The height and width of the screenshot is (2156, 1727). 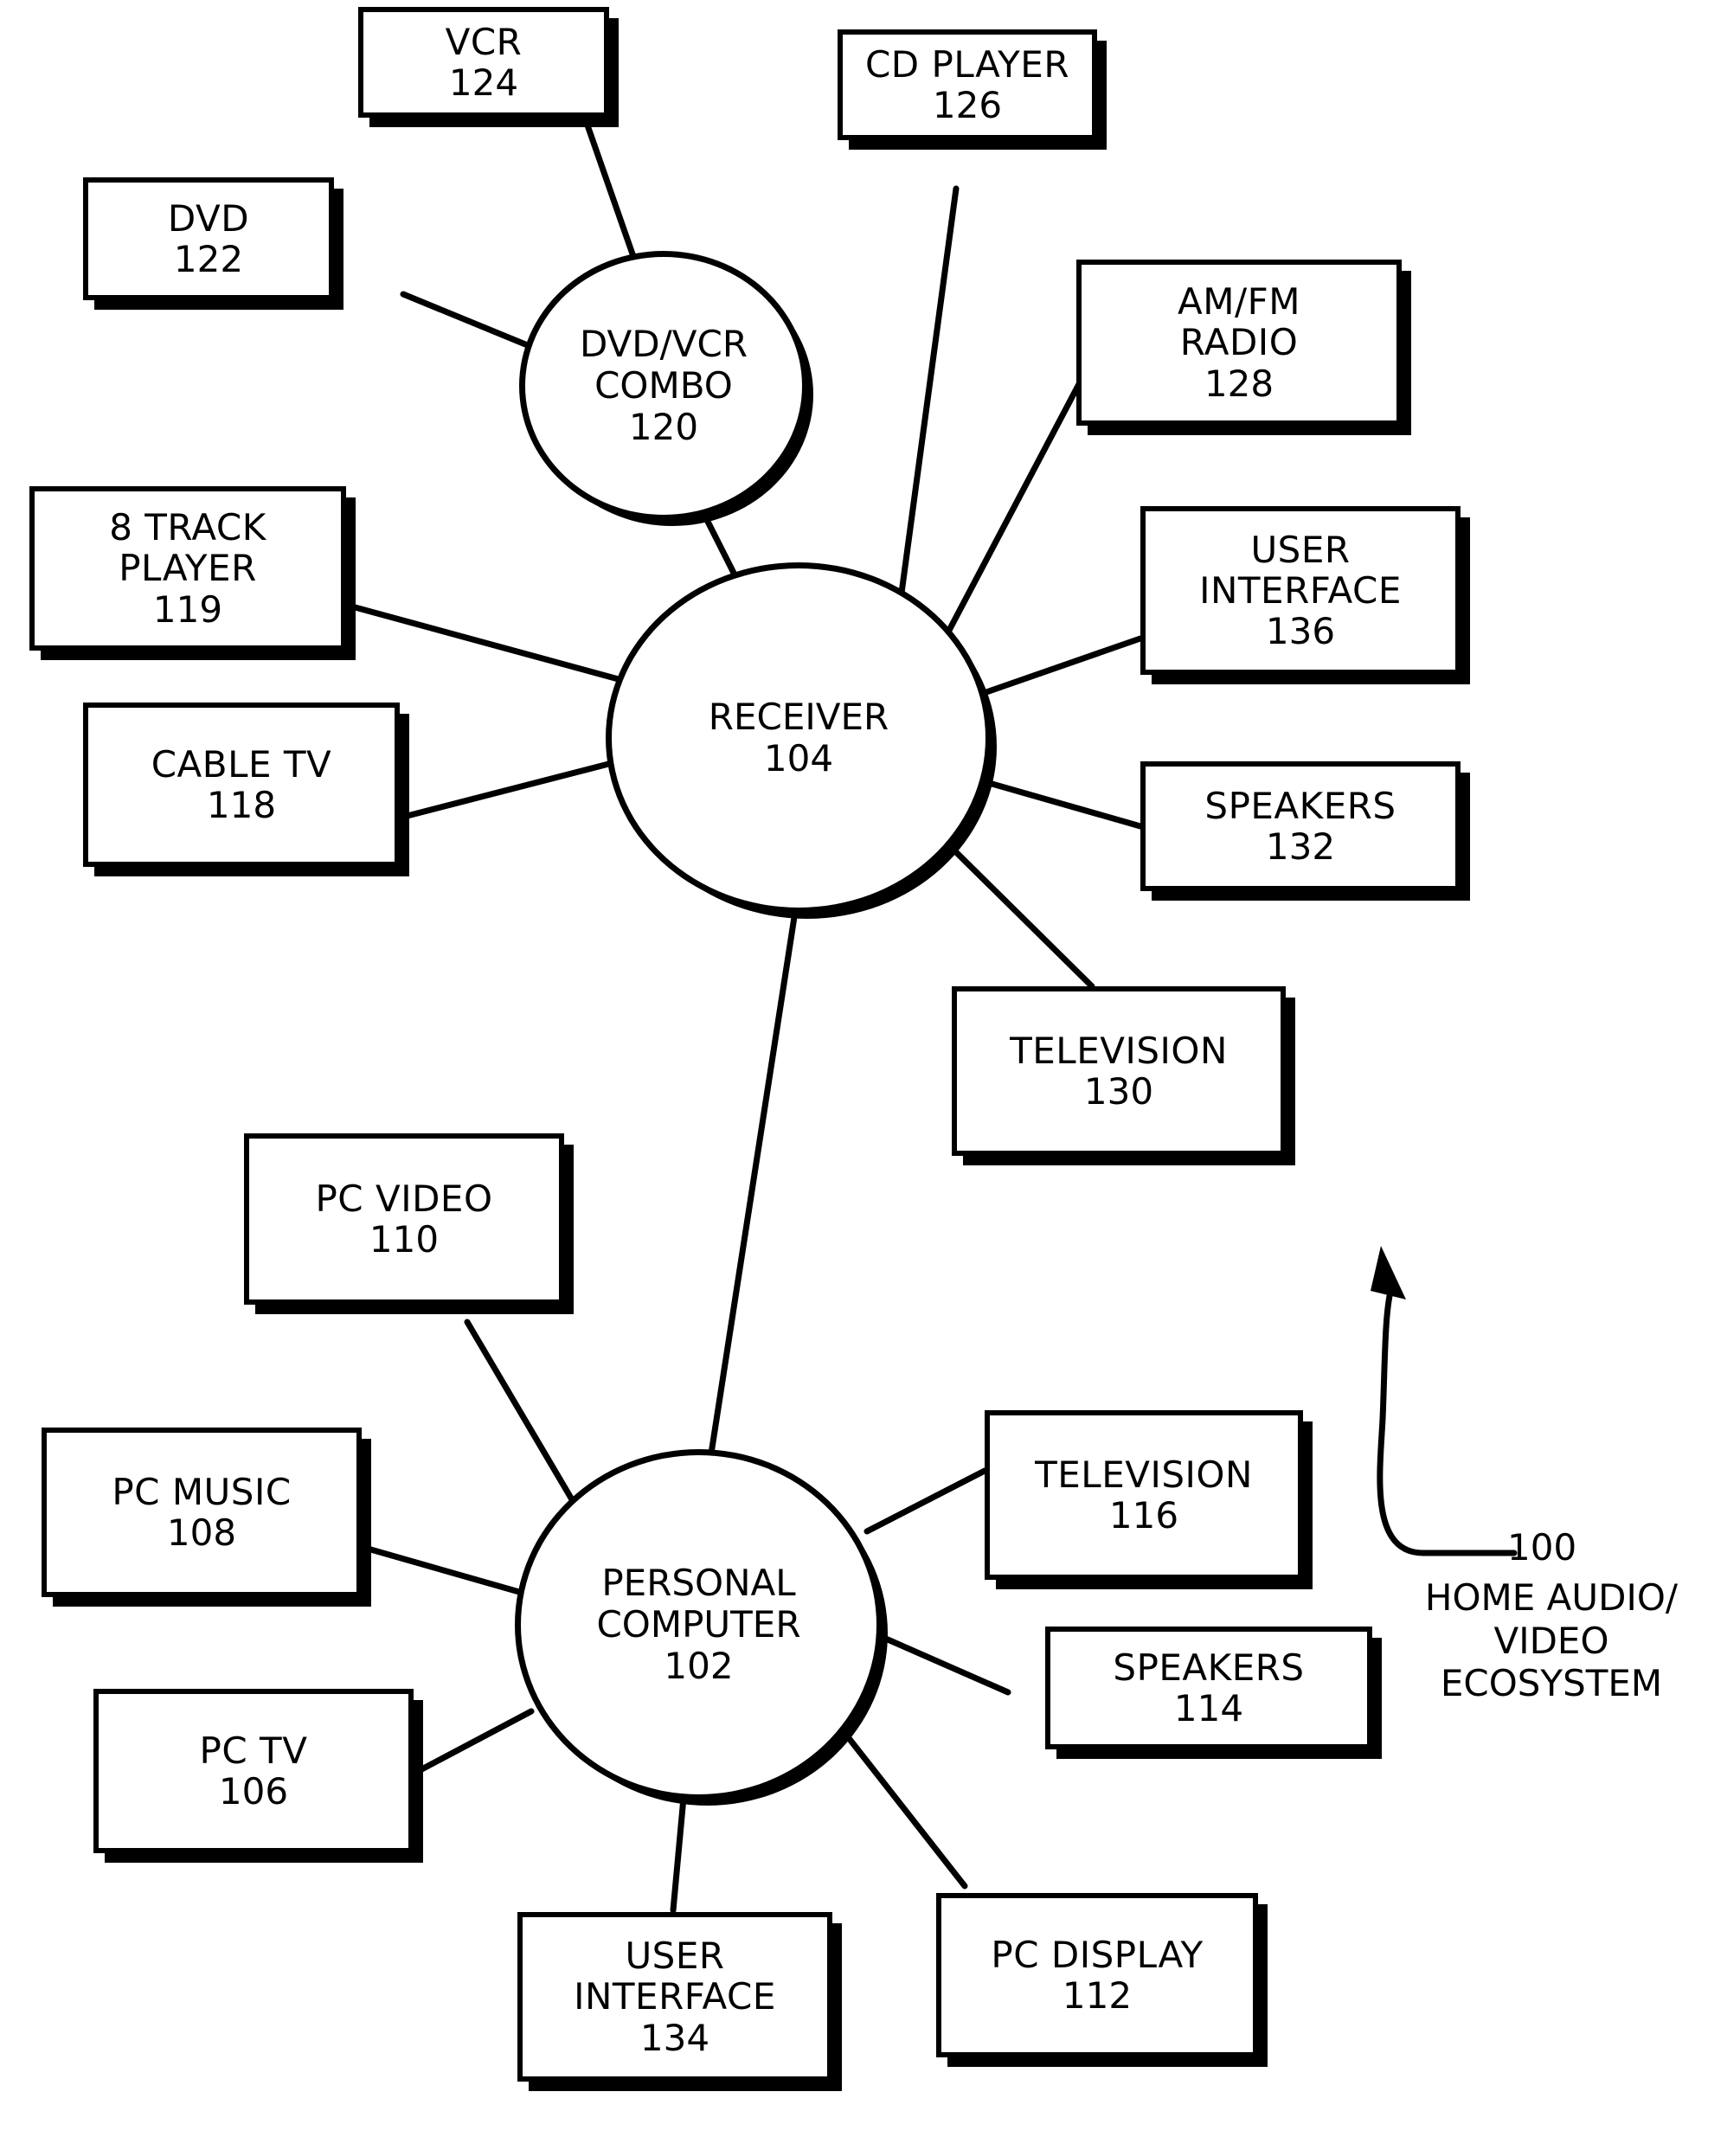 What do you see at coordinates (1012, 510) in the screenshot?
I see `edge-receiver-to-amfmradio` at bounding box center [1012, 510].